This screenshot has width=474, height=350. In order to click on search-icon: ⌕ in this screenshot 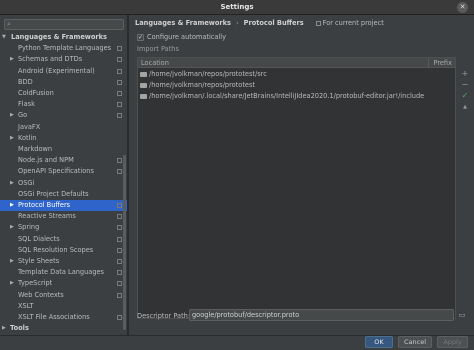, I will do `click(9, 24)`.